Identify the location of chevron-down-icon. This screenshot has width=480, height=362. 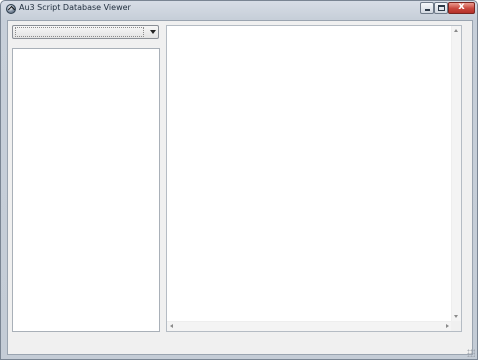
(153, 32).